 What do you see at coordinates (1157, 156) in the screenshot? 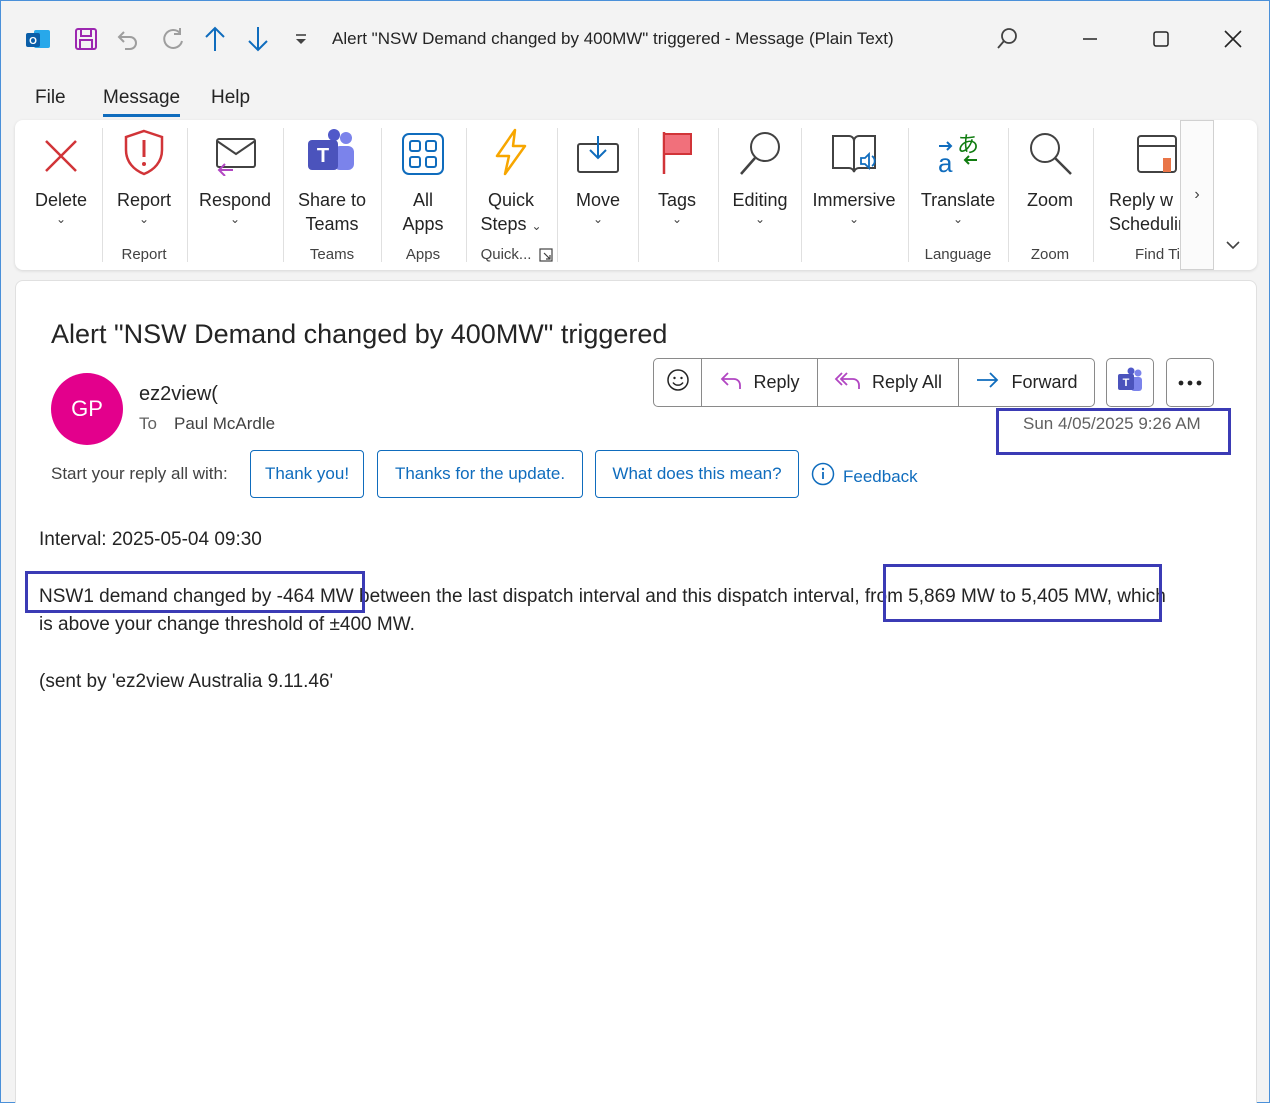
I see `calendar-icon` at bounding box center [1157, 156].